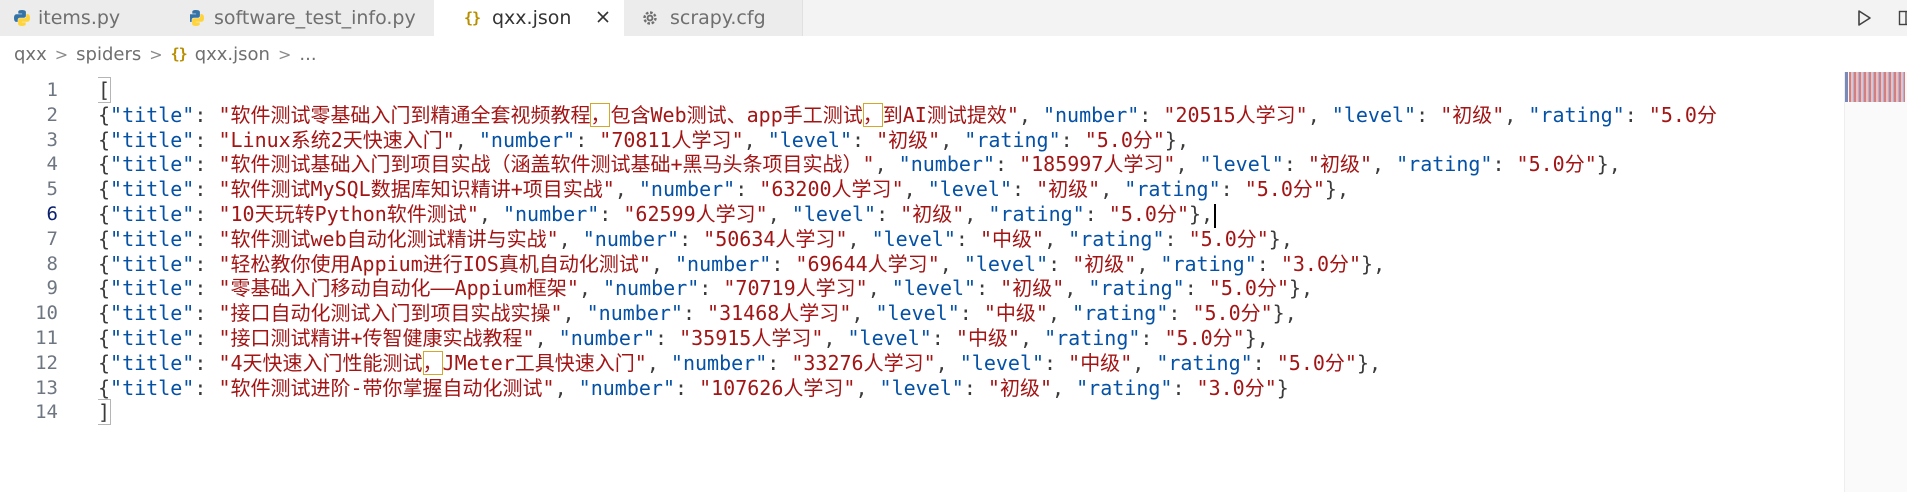  Describe the element at coordinates (1880, 18) in the screenshot. I see `editor-actions` at that location.